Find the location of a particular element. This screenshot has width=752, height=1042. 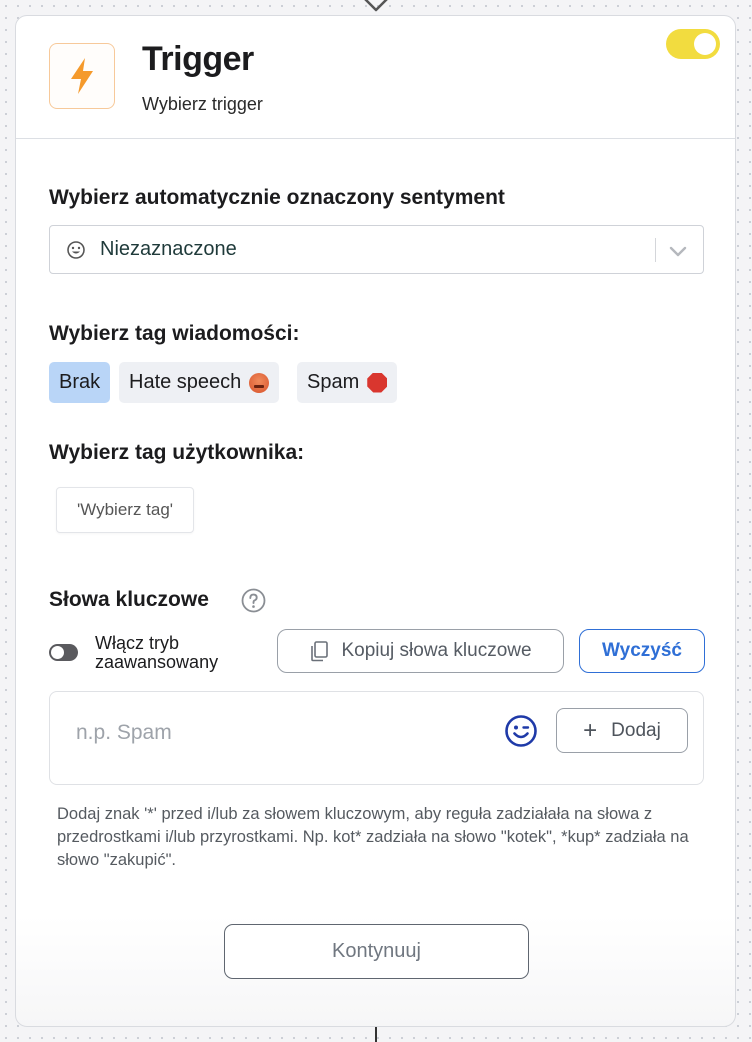

clear-button: Wyczyść is located at coordinates (642, 651).